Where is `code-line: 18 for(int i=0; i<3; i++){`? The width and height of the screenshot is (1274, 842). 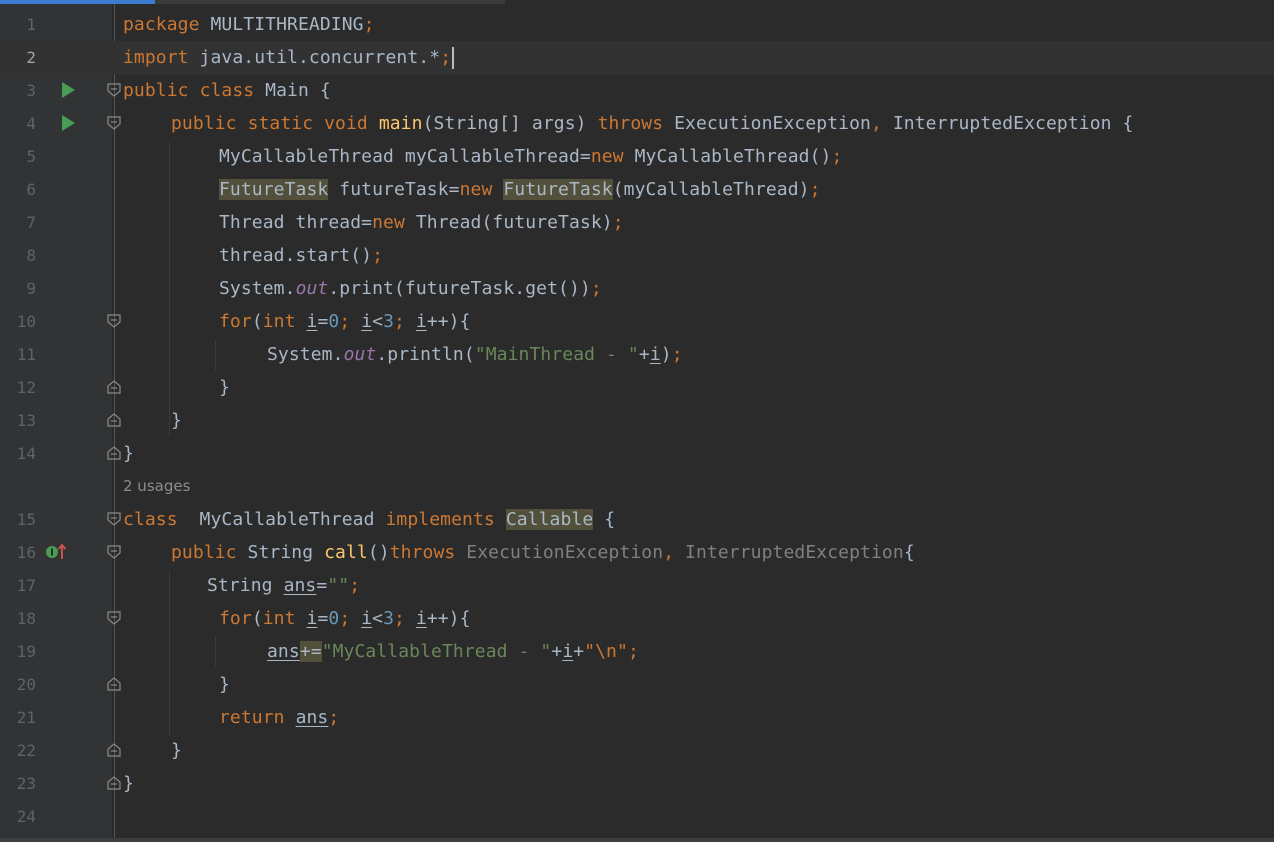
code-line: 18 for(int i=0; i<3; i++){ is located at coordinates (637, 618).